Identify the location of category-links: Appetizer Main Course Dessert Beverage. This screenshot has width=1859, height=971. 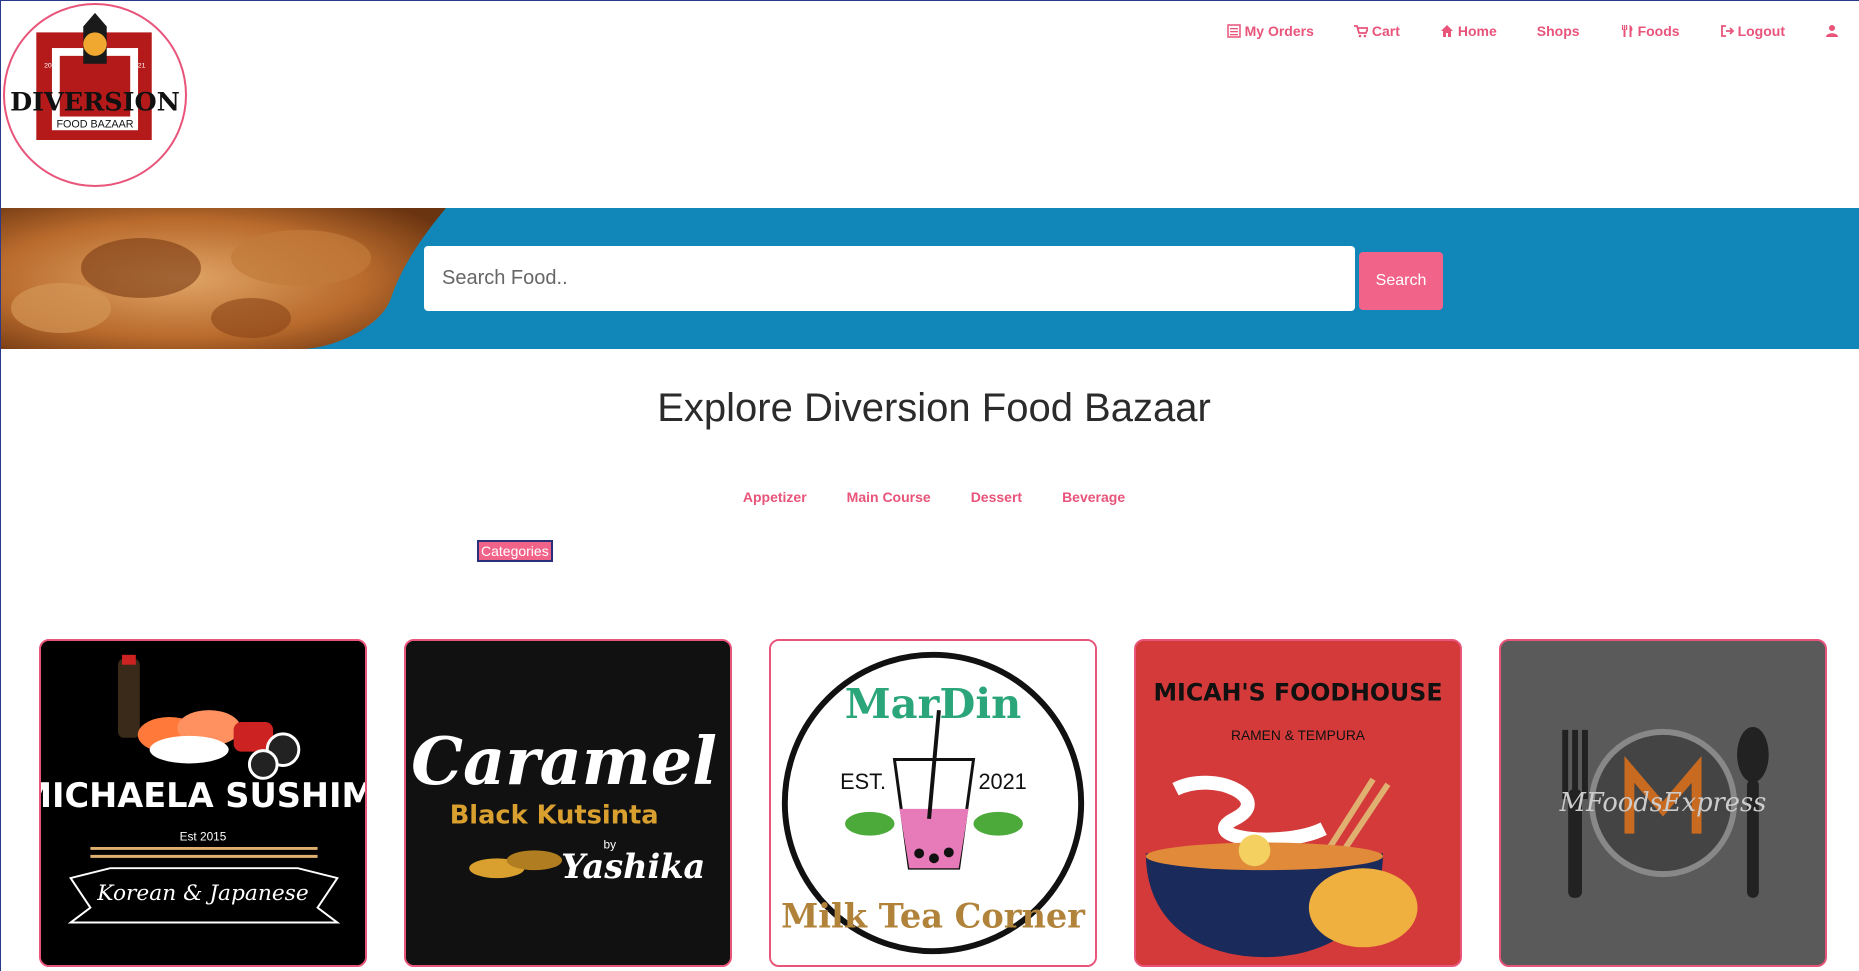
(930, 497).